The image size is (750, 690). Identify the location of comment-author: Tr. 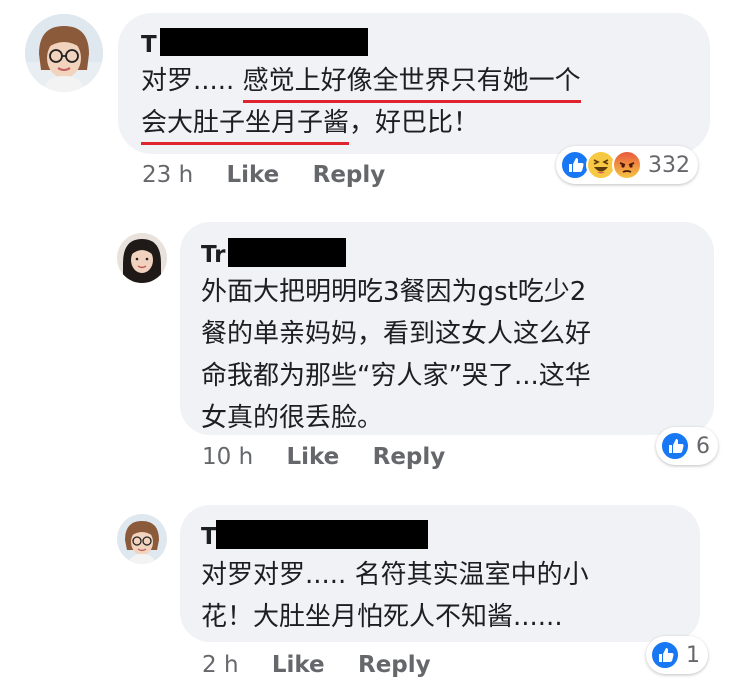
(213, 255).